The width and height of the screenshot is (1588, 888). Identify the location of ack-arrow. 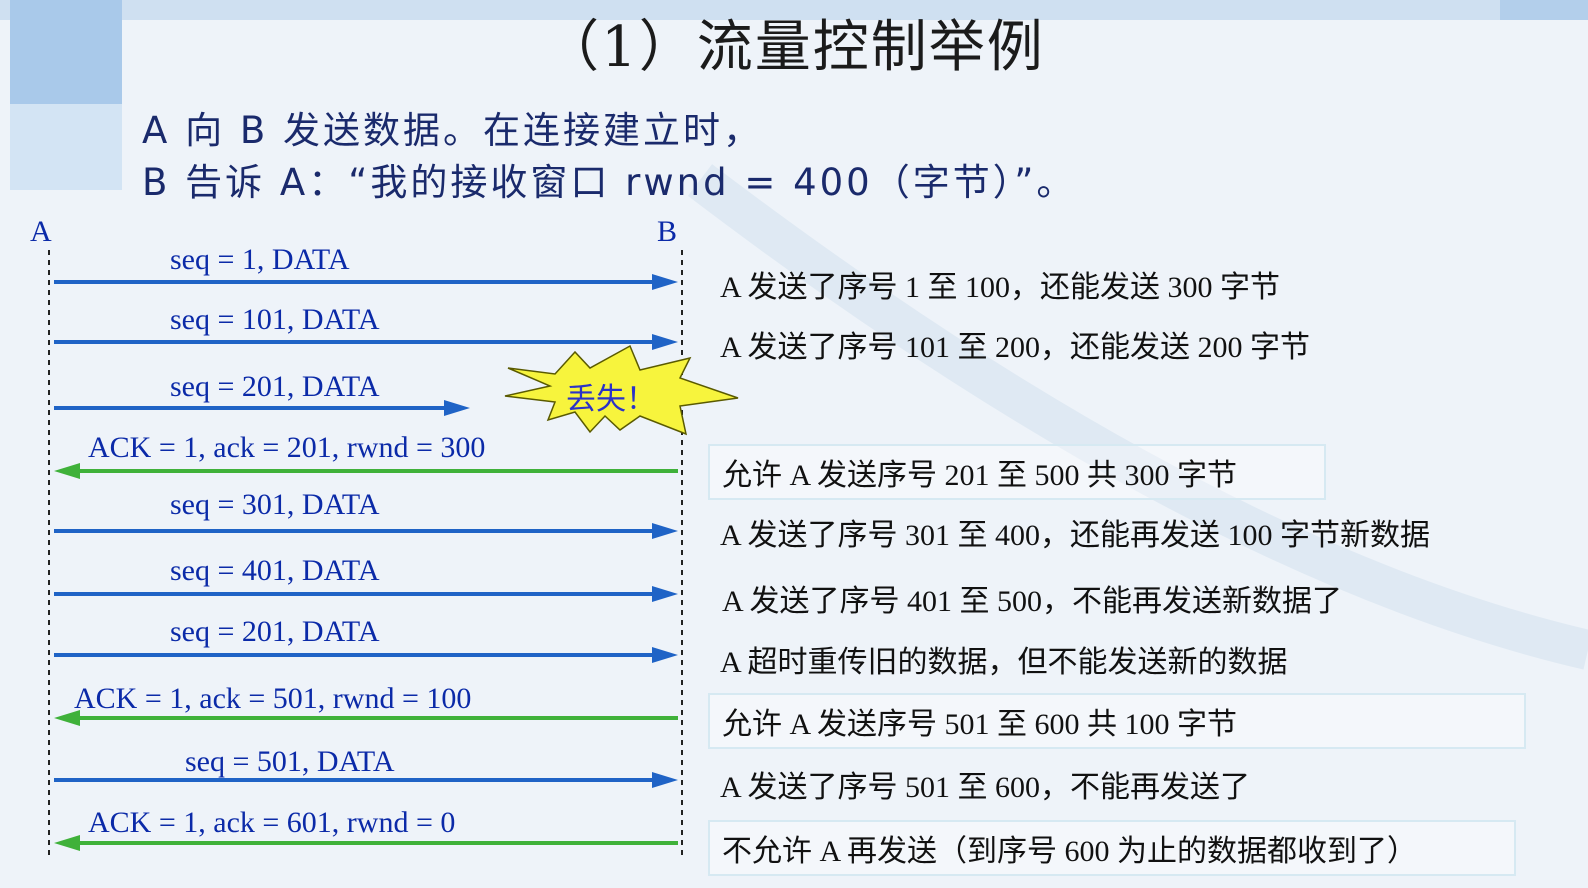
(366, 471).